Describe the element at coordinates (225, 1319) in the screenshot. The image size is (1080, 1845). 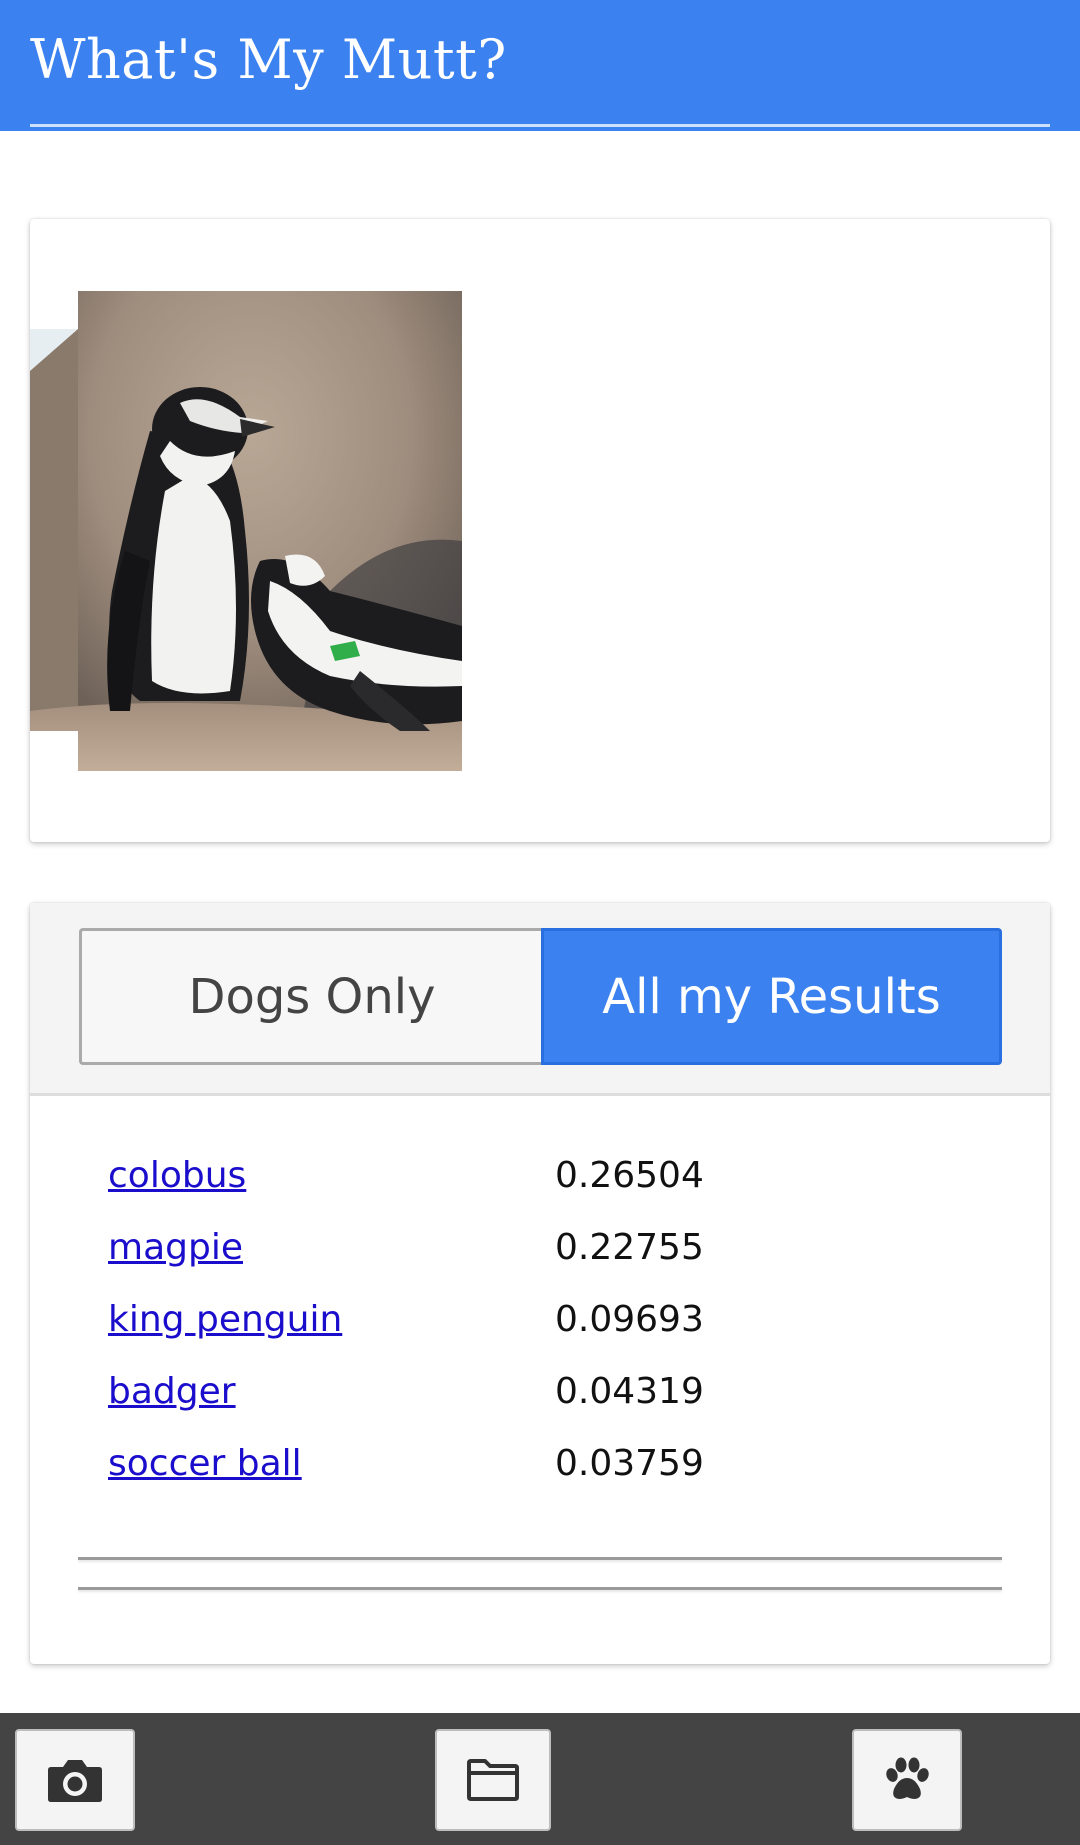
I see `result-label-link: king penguin` at that location.